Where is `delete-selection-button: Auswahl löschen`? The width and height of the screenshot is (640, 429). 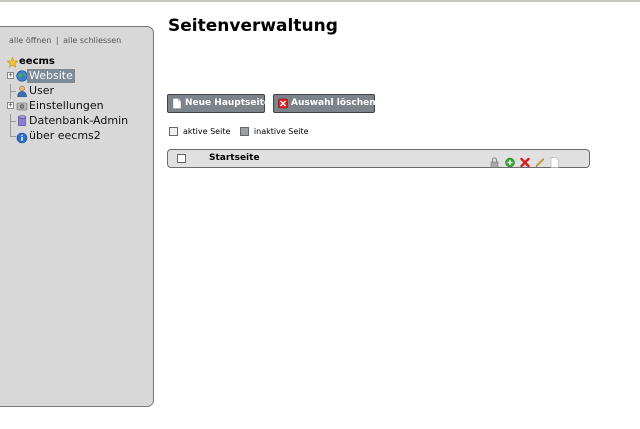
delete-selection-button: Auswahl löschen is located at coordinates (324, 103).